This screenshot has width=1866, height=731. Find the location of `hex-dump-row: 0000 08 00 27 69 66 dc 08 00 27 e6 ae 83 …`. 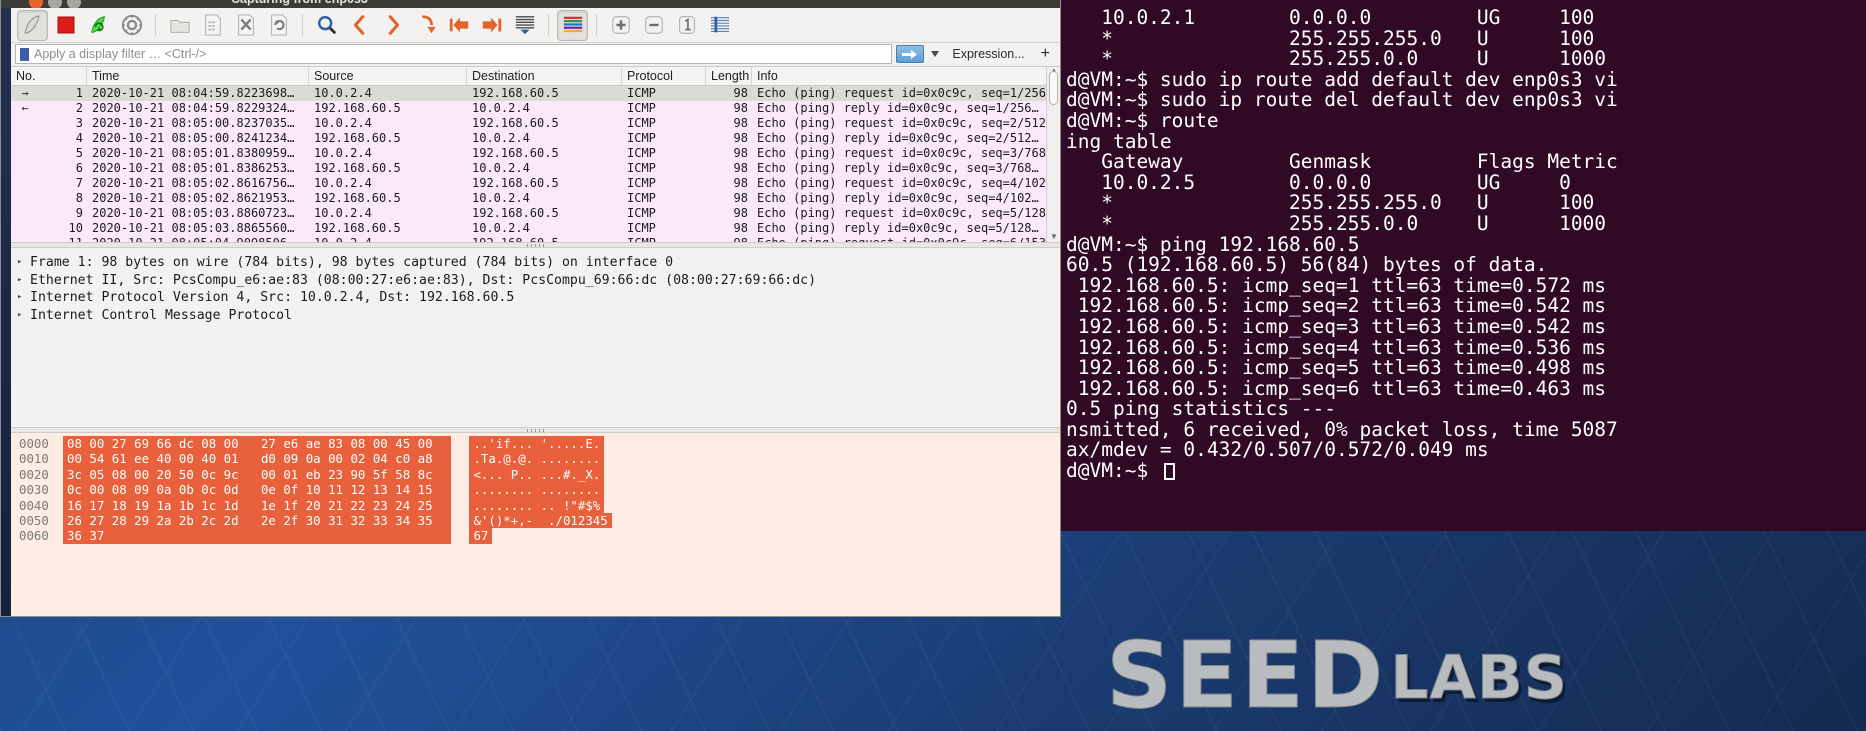

hex-dump-row: 0000 08 00 27 69 66 dc 08 00 27 e6 ae 83 … is located at coordinates (535, 444).